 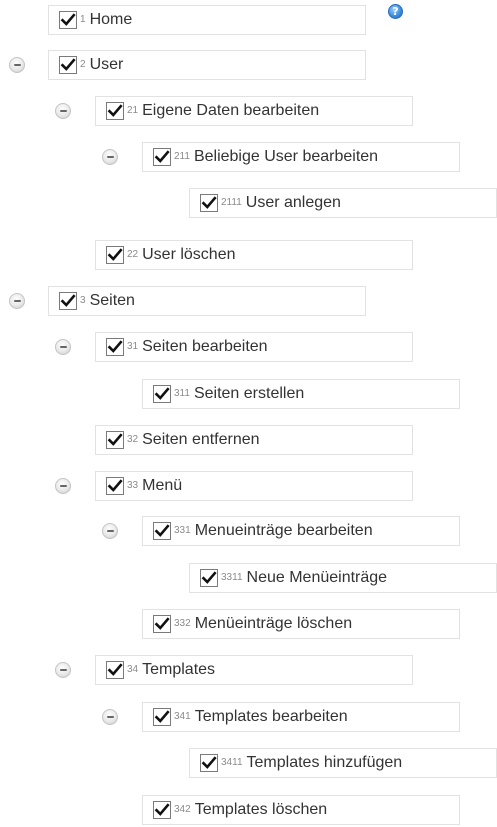 What do you see at coordinates (254, 670) in the screenshot?
I see `tree-node-34: 34 Templates` at bounding box center [254, 670].